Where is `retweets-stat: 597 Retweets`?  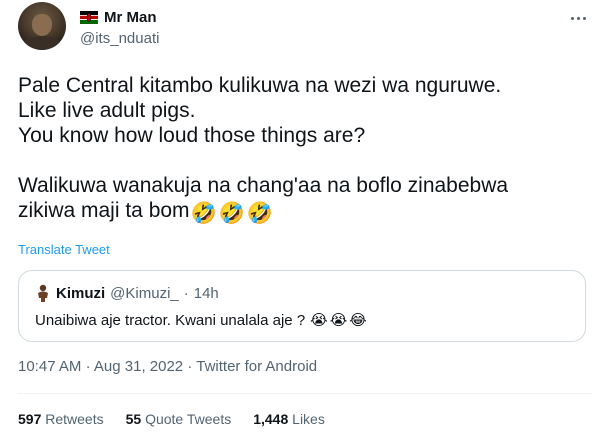
retweets-stat: 597 Retweets is located at coordinates (61, 419).